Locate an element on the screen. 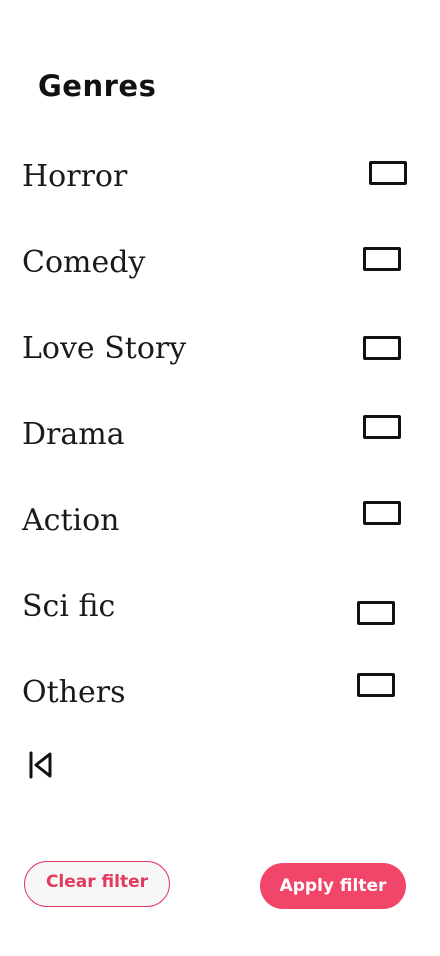  genre-checkbox-comedy is located at coordinates (382, 259).